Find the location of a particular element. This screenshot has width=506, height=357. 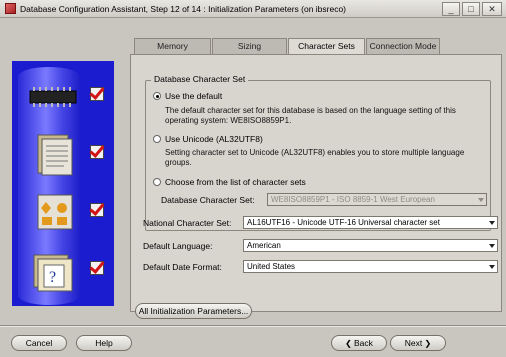

maximize-button: □ is located at coordinates (471, 9).